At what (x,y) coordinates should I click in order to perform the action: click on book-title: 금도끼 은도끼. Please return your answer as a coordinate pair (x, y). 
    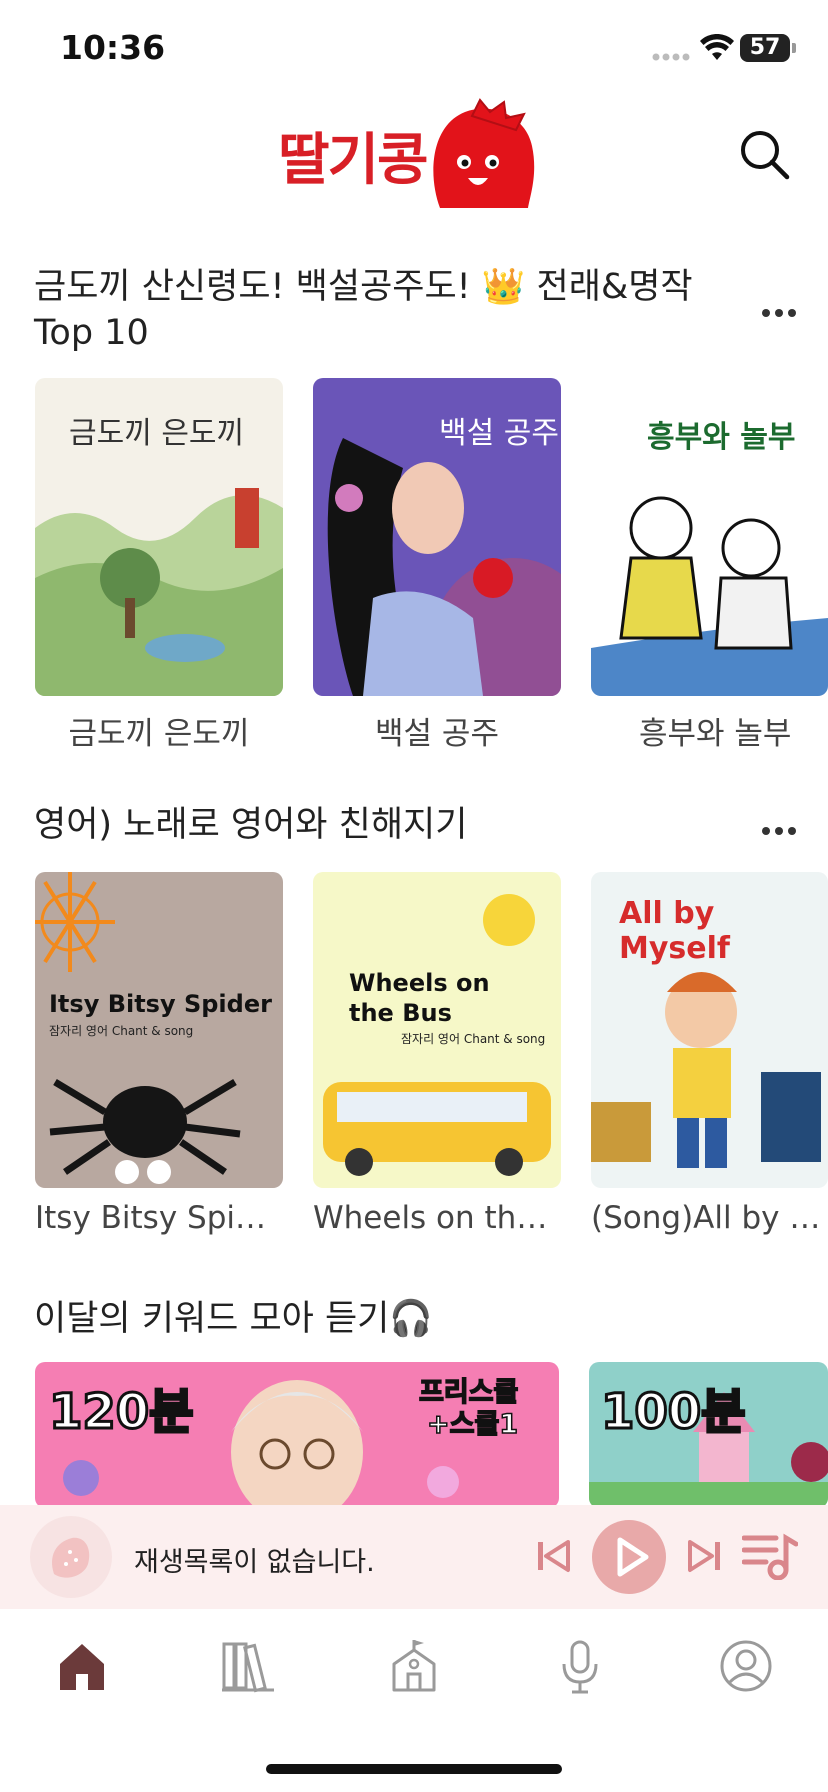
    Looking at the image, I should click on (159, 730).